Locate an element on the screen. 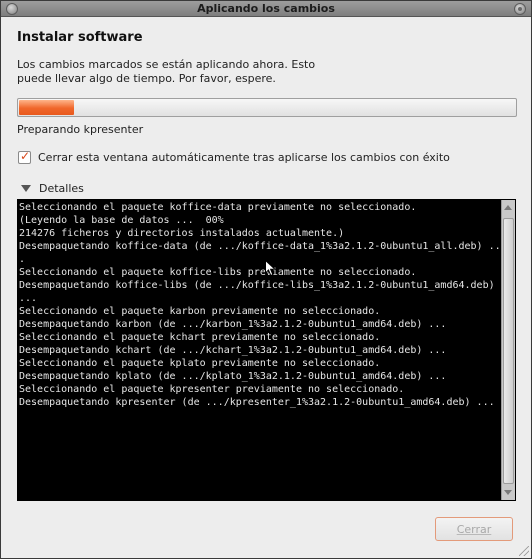 Image resolution: width=532 pixels, height=559 pixels. scroll-down-icon is located at coordinates (508, 492).